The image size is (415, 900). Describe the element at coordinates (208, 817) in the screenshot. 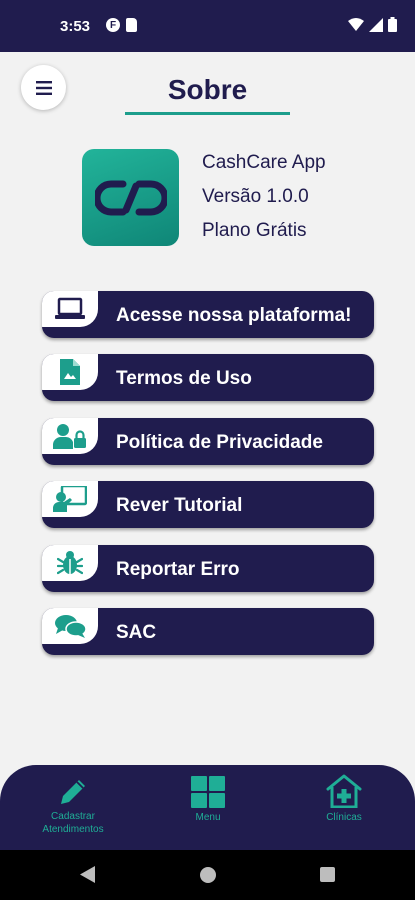

I see `nav-menu-label: Menu` at that location.